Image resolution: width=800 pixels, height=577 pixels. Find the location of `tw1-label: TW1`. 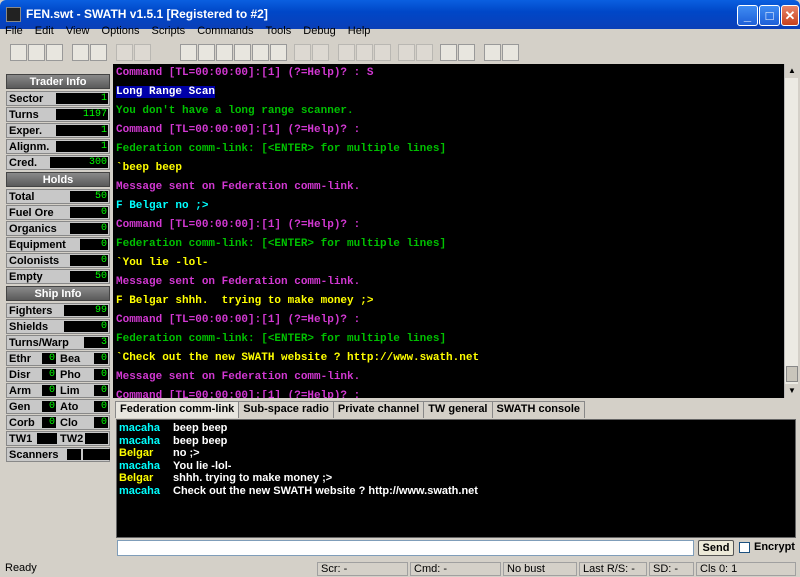

tw1-label: TW1 is located at coordinates (21, 439).